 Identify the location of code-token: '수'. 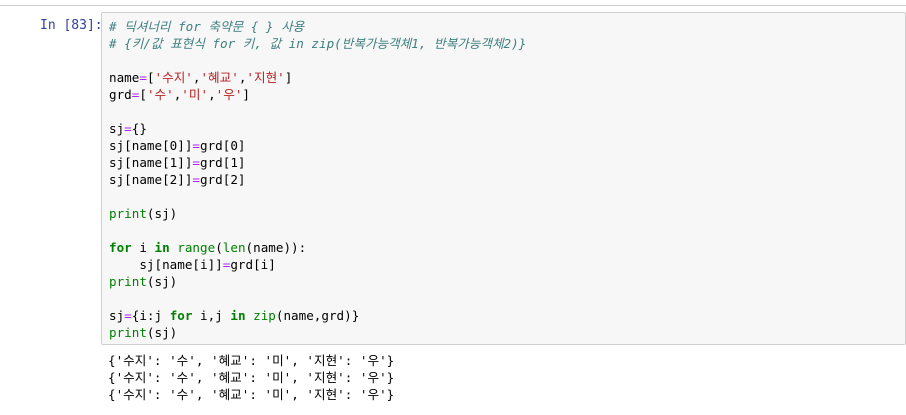
(160, 94).